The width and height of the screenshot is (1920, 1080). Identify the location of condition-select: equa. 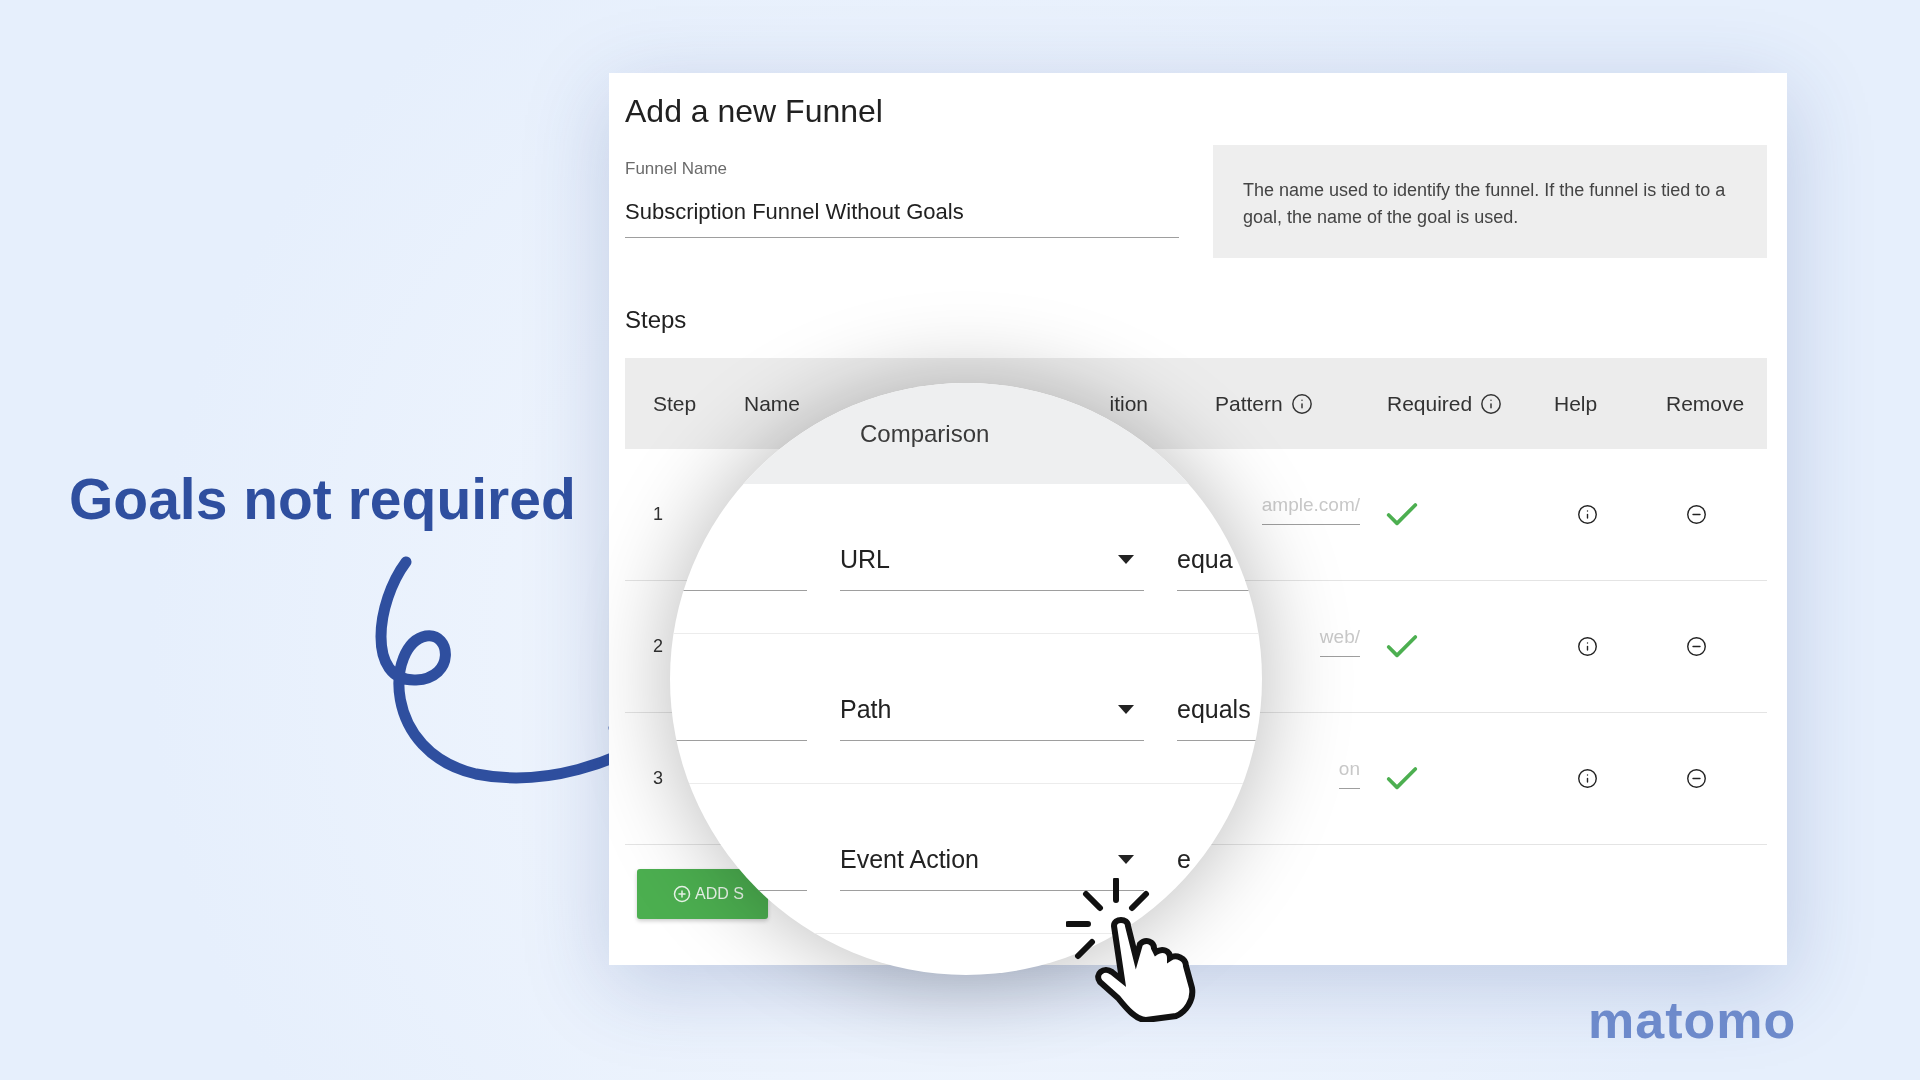
(1219, 568).